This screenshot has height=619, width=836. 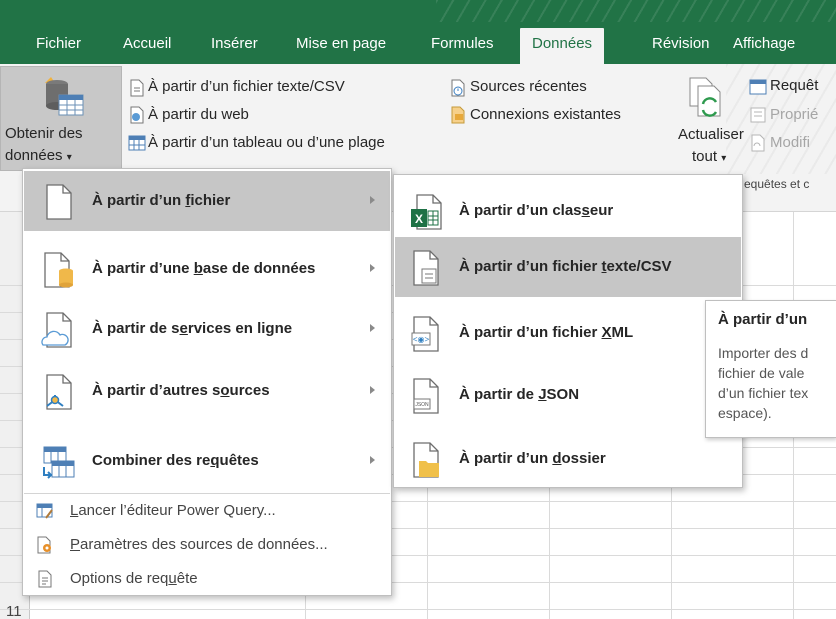 I want to click on menu-item-query-options: Options de requête, so click(x=207, y=579).